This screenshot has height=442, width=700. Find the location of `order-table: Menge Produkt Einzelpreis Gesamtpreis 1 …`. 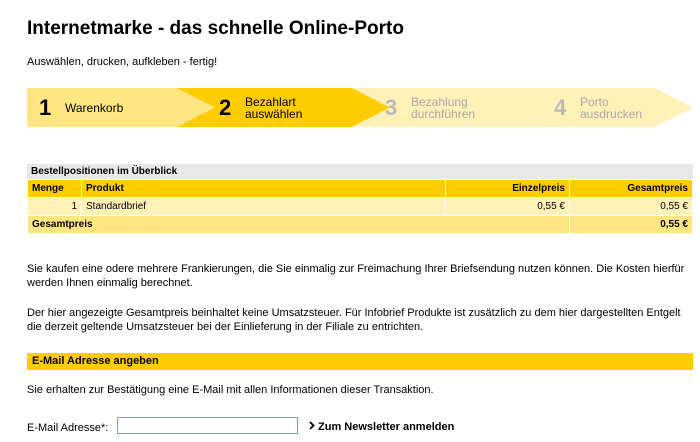

order-table: Menge Produkt Einzelpreis Gesamtpreis 1 … is located at coordinates (360, 206).